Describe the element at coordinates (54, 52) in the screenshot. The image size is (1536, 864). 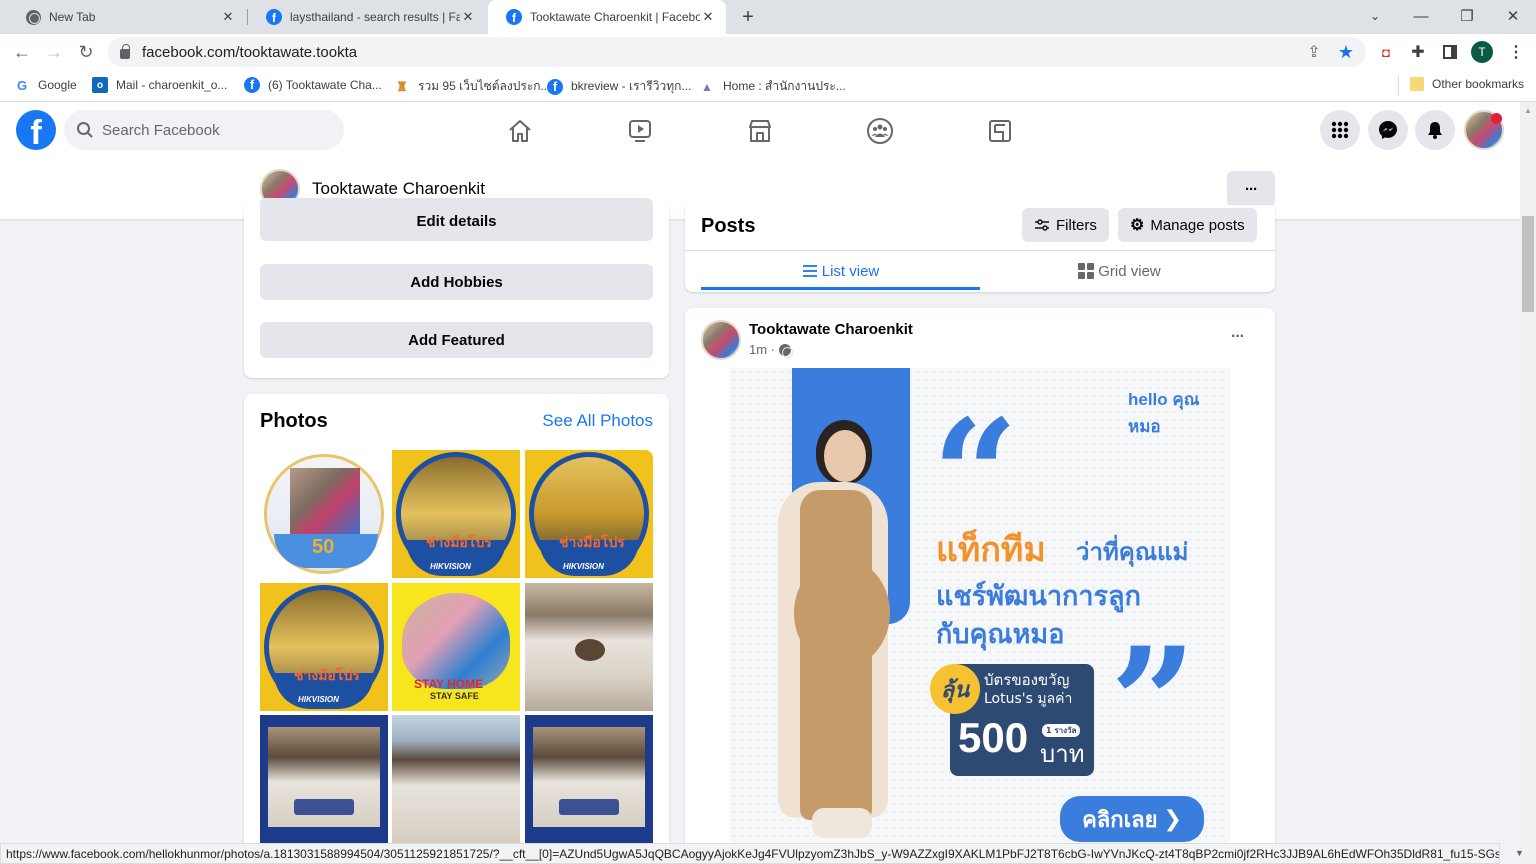
I see `forward-arrow-icon: →` at that location.